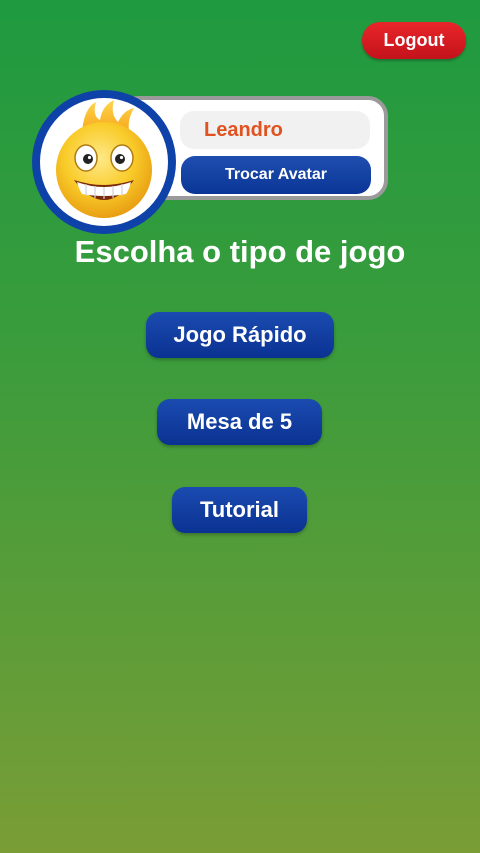 The image size is (480, 853). I want to click on tutorial-button: Tutorial, so click(239, 510).